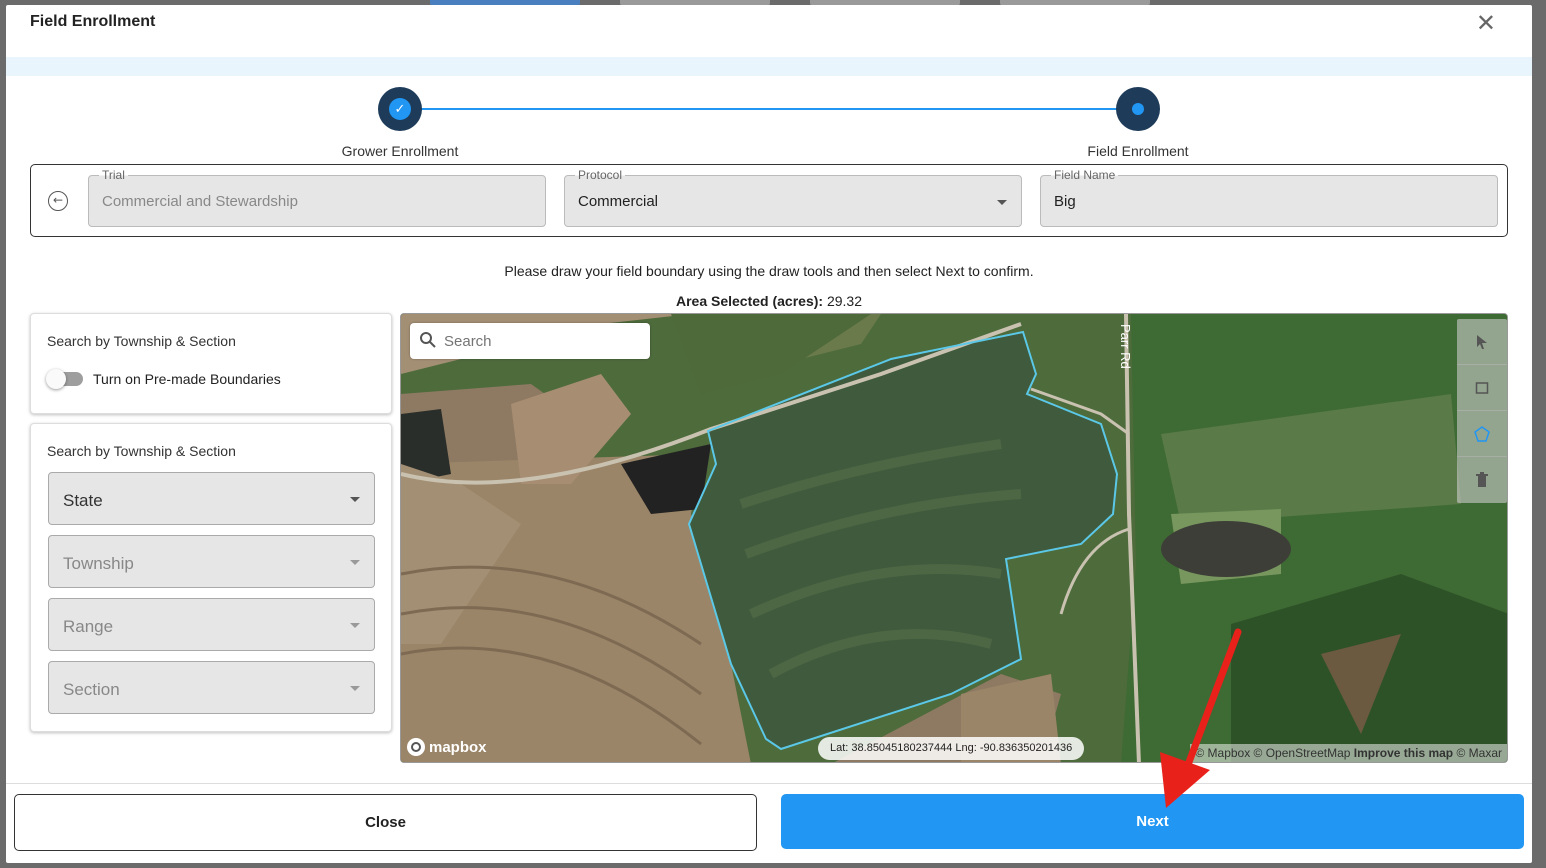 The width and height of the screenshot is (1546, 868). Describe the element at coordinates (844, 301) in the screenshot. I see `area-value: 29.32` at that location.